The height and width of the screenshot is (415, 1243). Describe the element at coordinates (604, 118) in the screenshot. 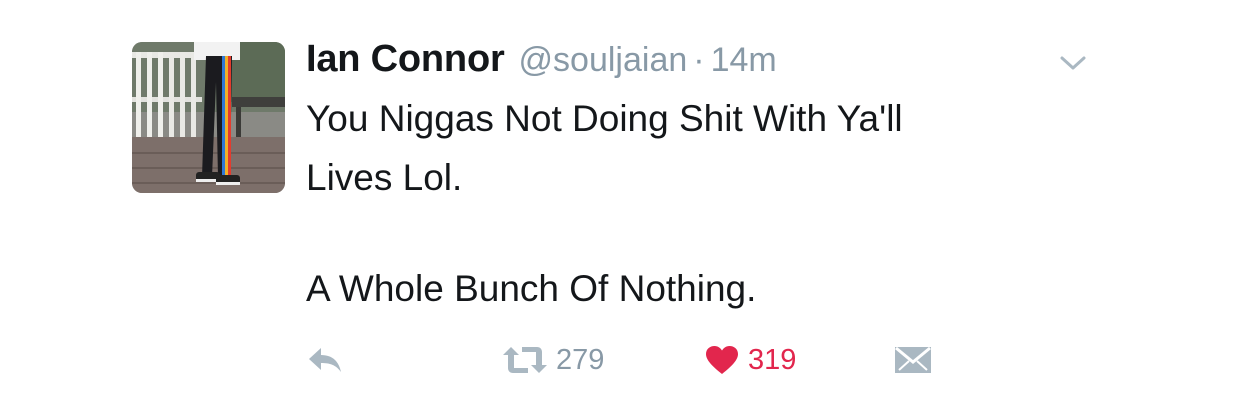

I see `tweet-text-line: You Niggas Not Doing Shit With Ya'll` at that location.